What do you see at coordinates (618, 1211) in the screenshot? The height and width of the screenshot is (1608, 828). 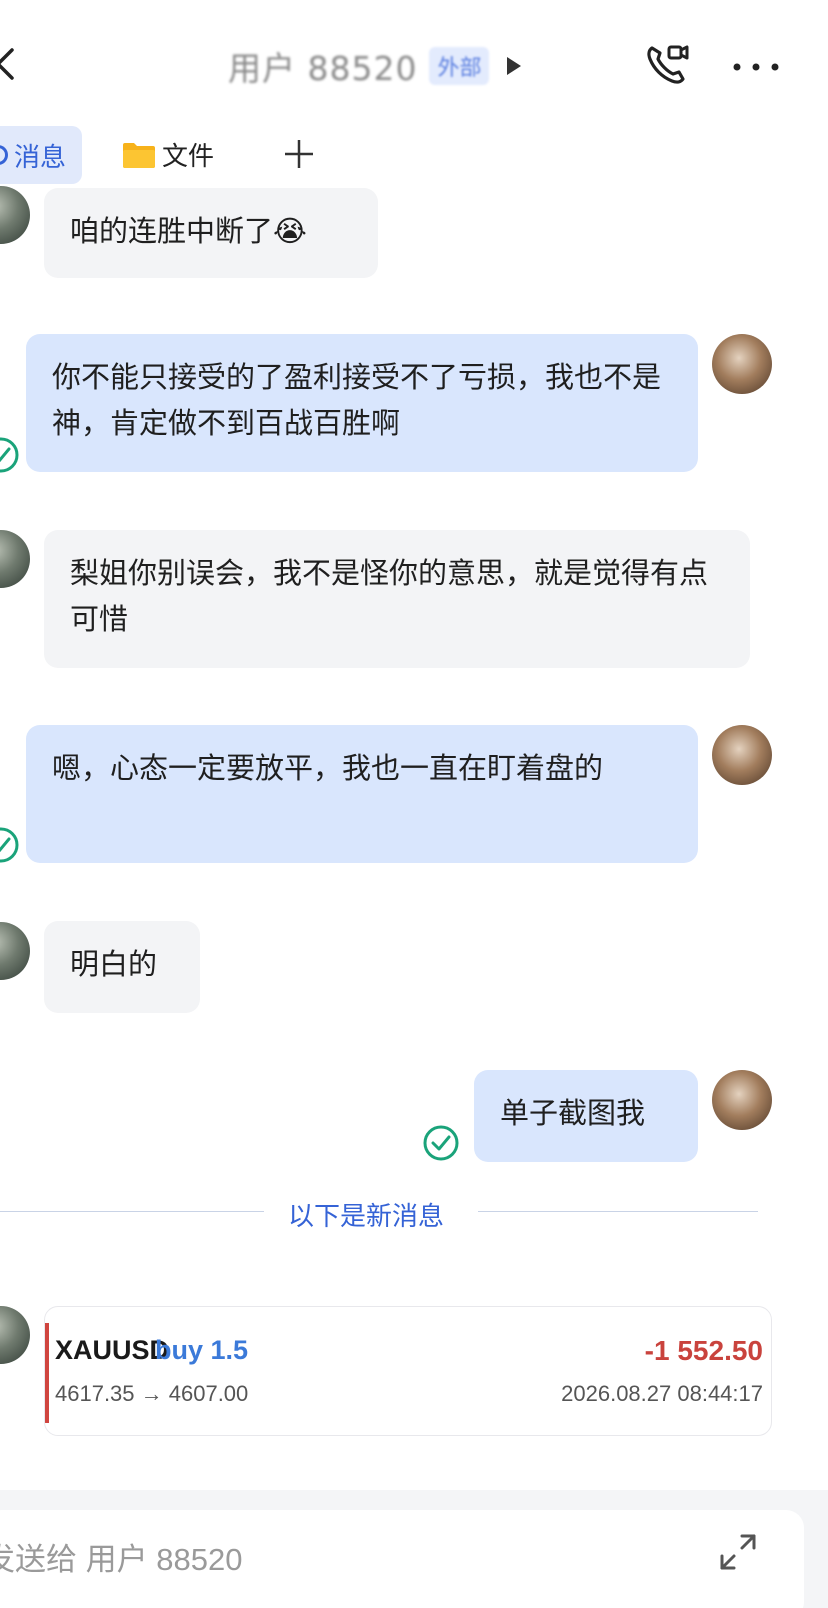 I see `divider-line-right` at bounding box center [618, 1211].